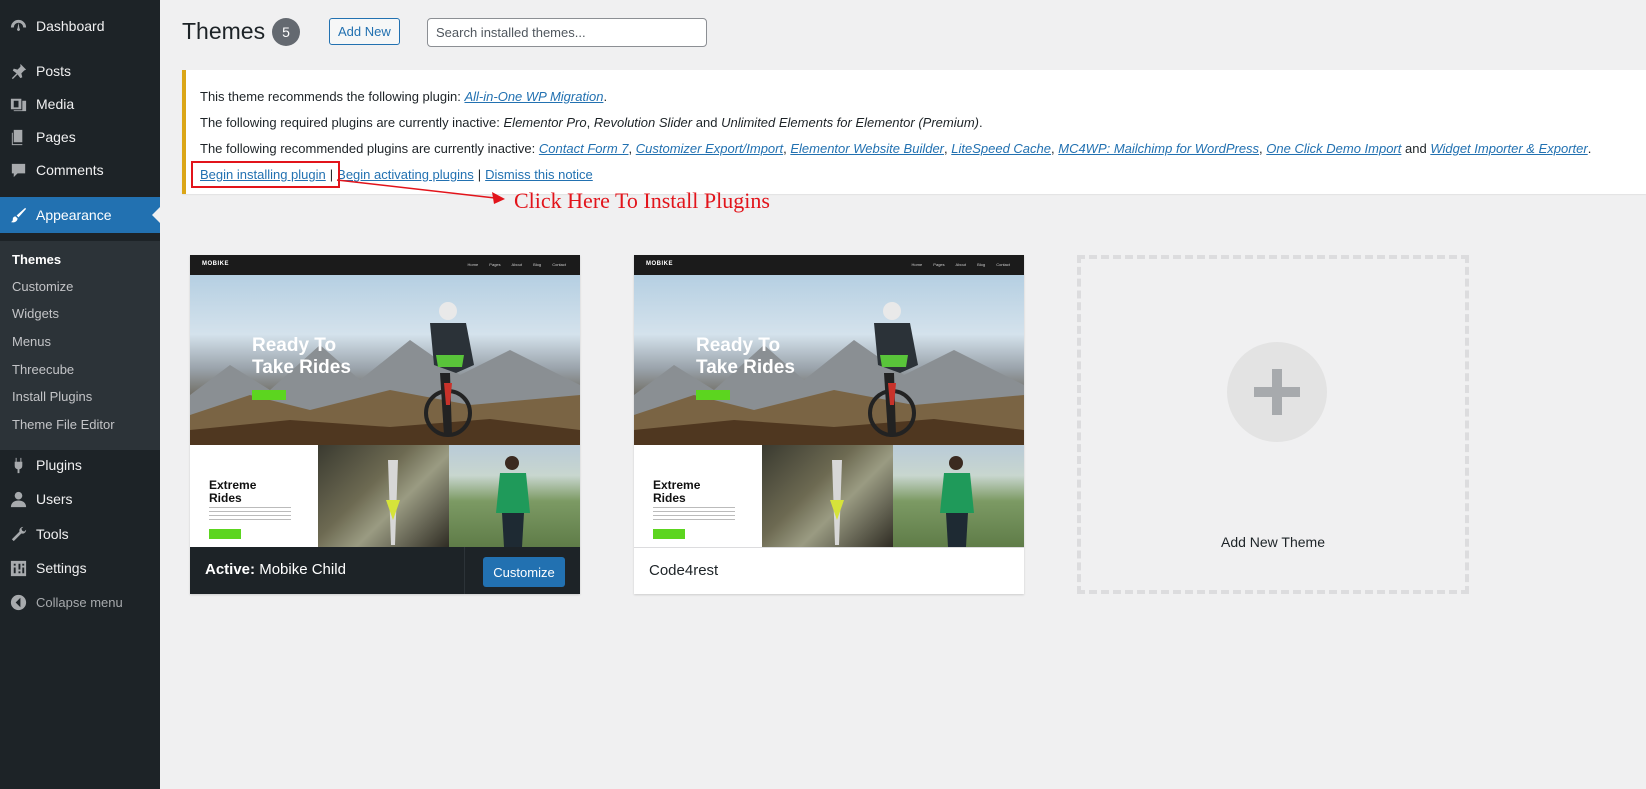 This screenshot has height=789, width=1646. I want to click on dashboard-icon, so click(18, 26).